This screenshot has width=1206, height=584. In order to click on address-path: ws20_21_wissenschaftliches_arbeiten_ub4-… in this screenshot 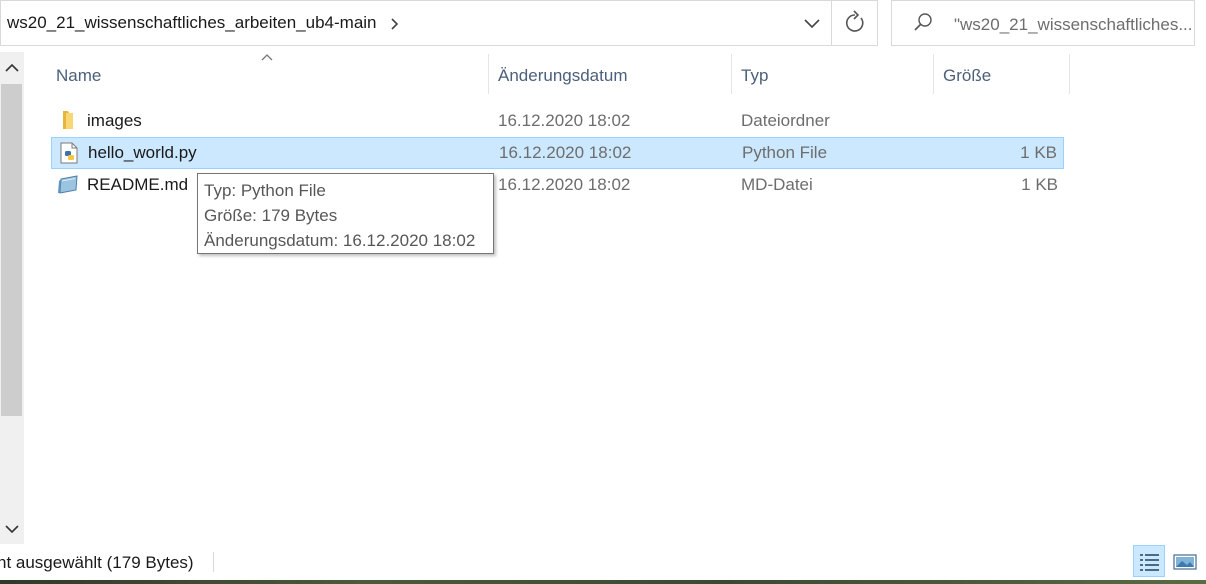, I will do `click(192, 23)`.